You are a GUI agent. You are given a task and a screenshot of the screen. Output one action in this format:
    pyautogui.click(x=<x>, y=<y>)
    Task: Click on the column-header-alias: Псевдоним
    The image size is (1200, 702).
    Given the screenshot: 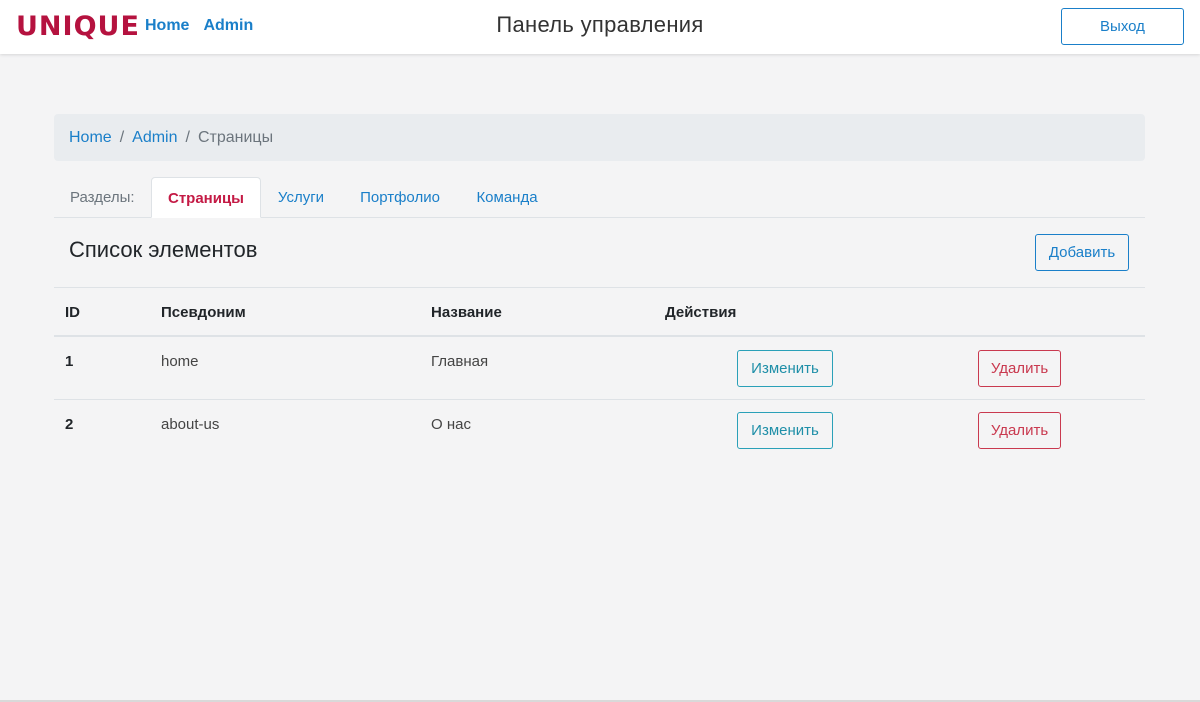 What is the action you would take?
    pyautogui.click(x=203, y=312)
    